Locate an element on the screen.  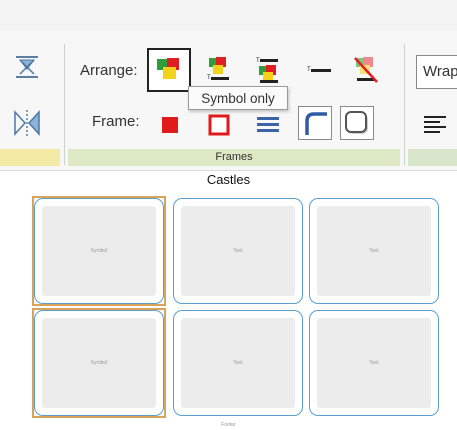
ribbon-group-band-left is located at coordinates (30, 157).